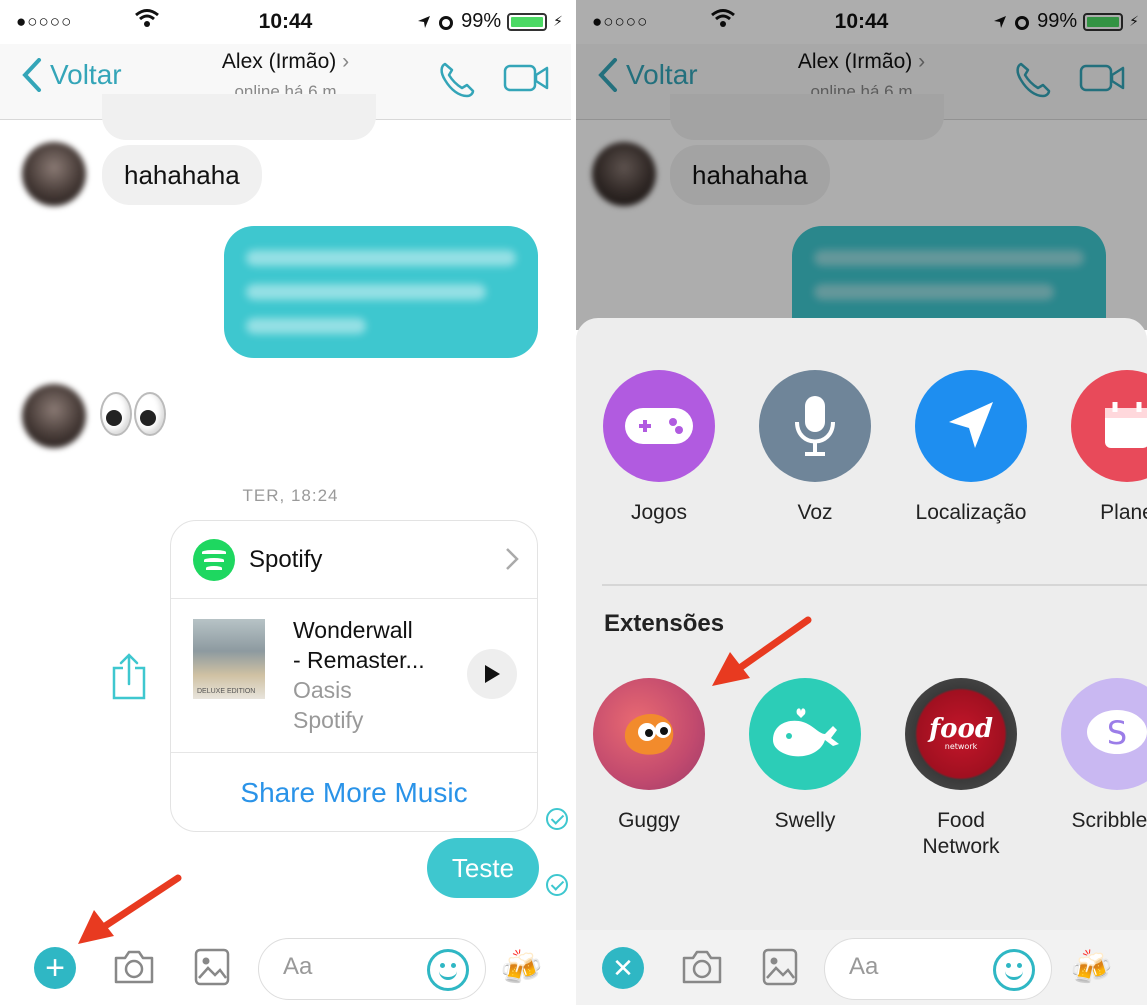 The height and width of the screenshot is (1005, 1147). What do you see at coordinates (527, 21) in the screenshot?
I see `battery-icon` at bounding box center [527, 21].